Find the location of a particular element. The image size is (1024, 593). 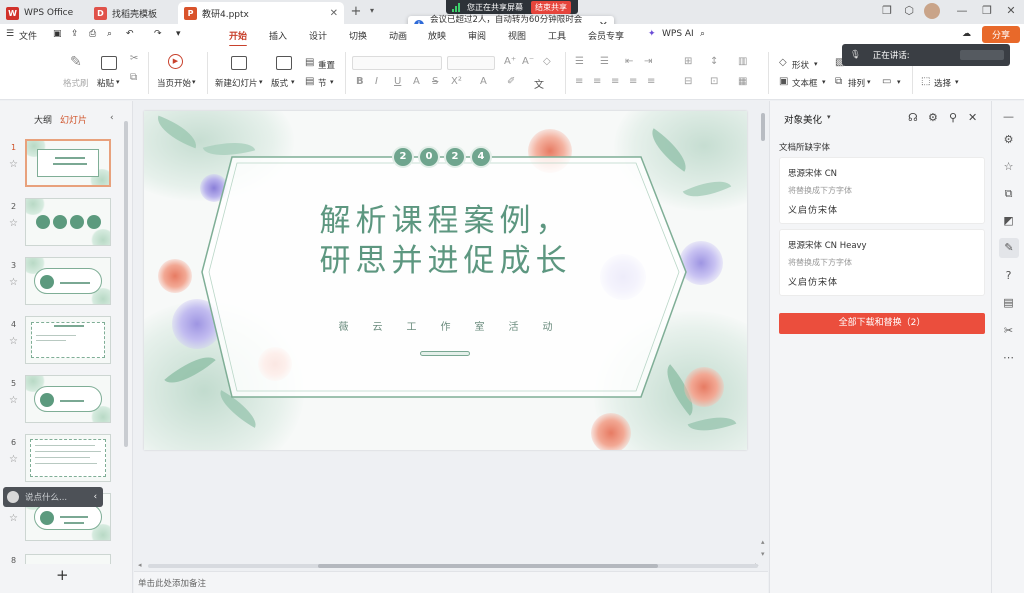

duplicate-icon: ⧉ is located at coordinates (1008, 193).